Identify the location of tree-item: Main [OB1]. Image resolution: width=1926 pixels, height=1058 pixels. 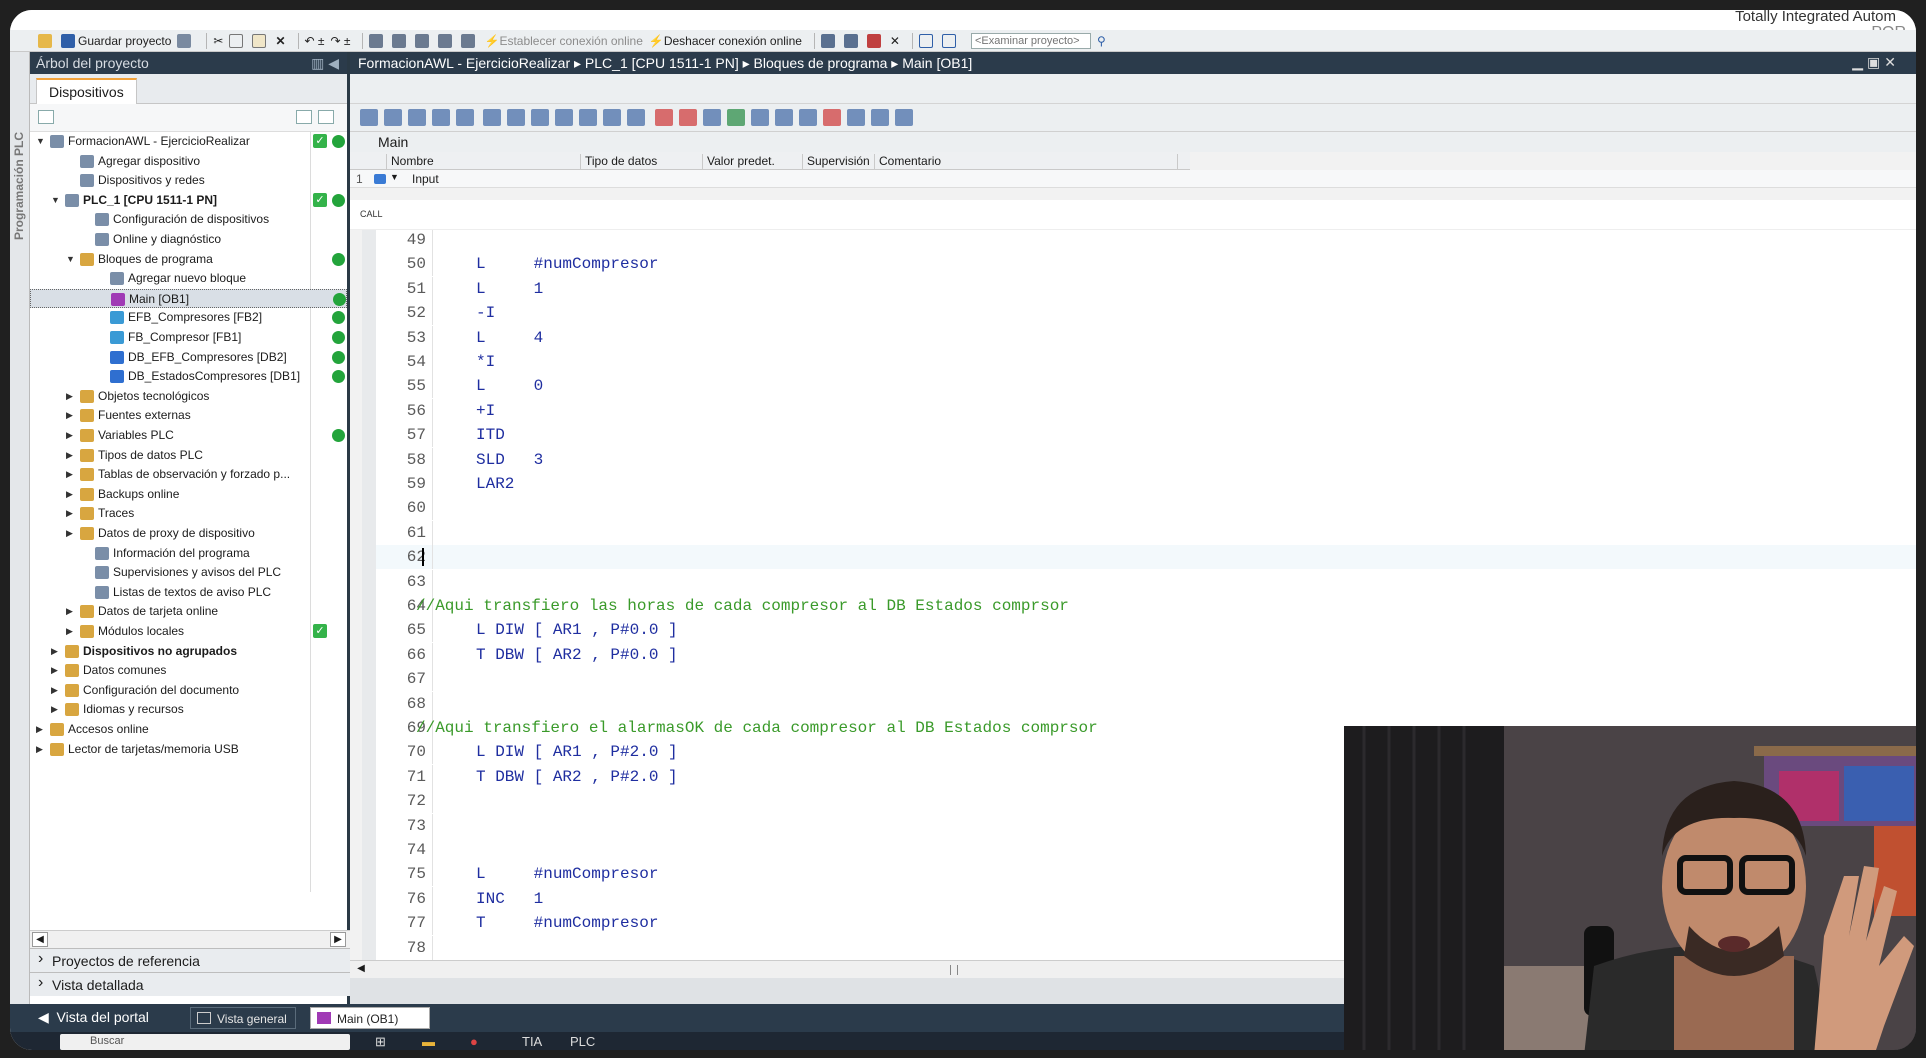
(188, 298).